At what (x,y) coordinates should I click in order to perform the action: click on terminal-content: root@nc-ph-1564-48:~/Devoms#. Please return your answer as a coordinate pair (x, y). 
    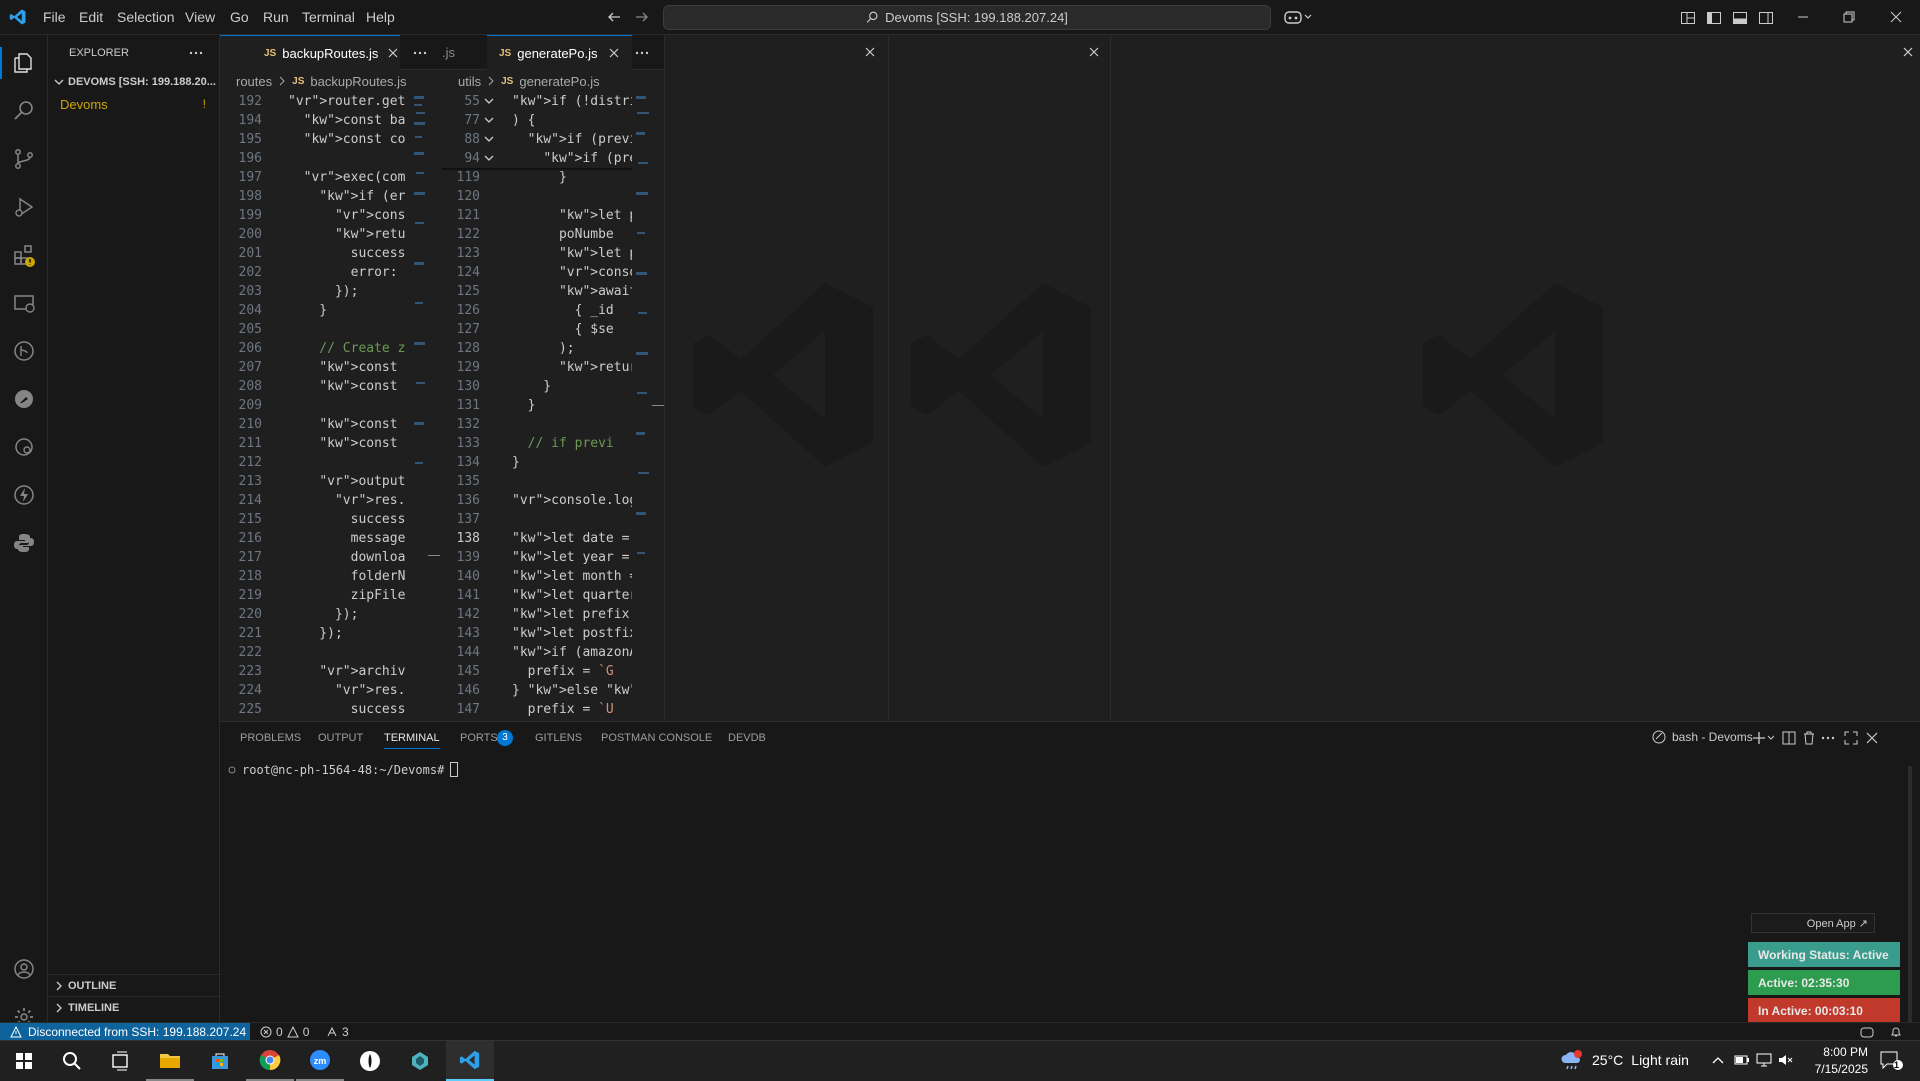
    Looking at the image, I should click on (343, 769).